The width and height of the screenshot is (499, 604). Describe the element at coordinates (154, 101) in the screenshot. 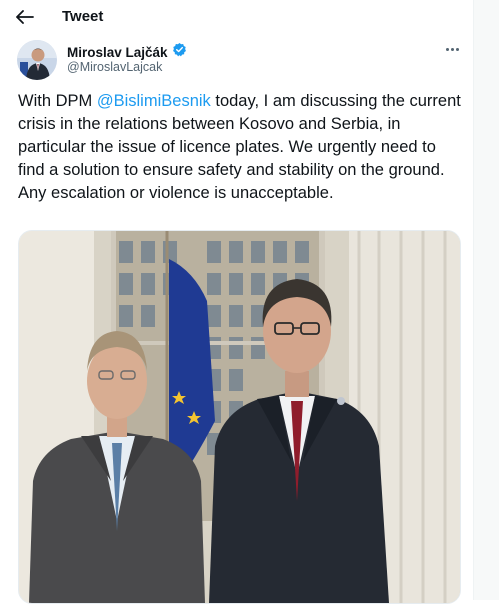

I see `mention-link: @BislimiBesnik` at that location.